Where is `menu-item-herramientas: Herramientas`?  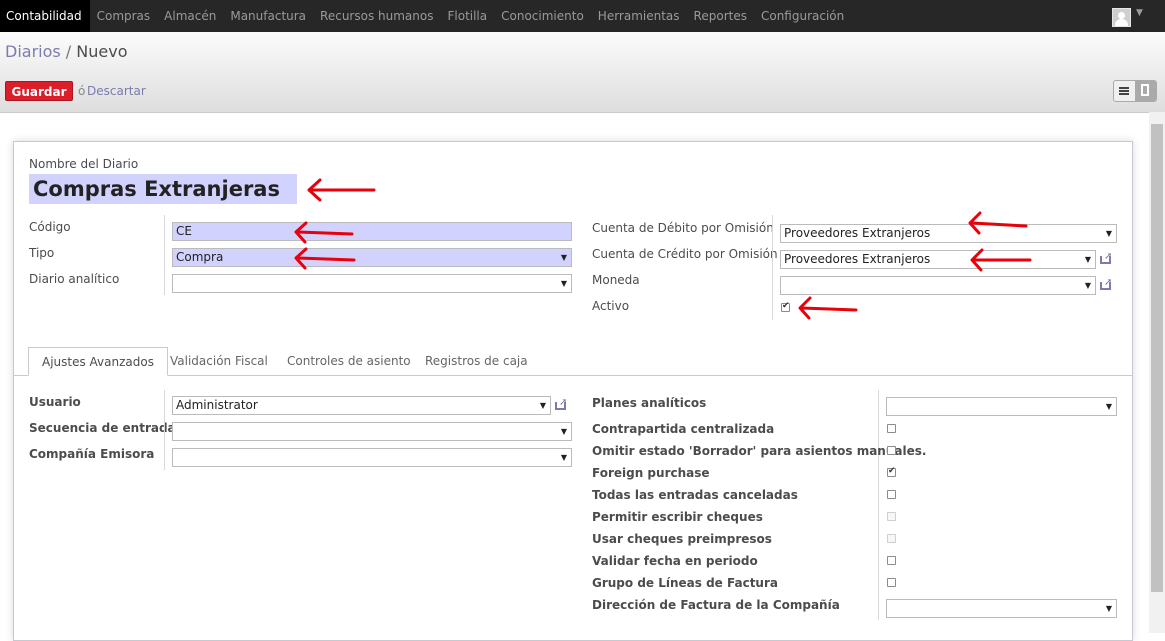
menu-item-herramientas: Herramientas is located at coordinates (639, 16).